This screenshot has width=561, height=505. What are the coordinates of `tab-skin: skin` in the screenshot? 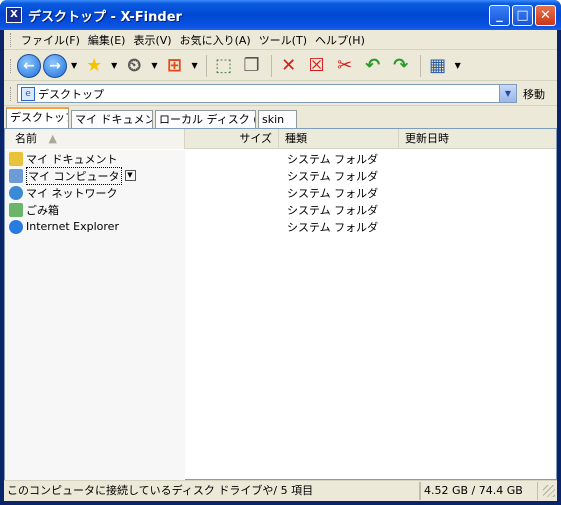 It's located at (277, 119).